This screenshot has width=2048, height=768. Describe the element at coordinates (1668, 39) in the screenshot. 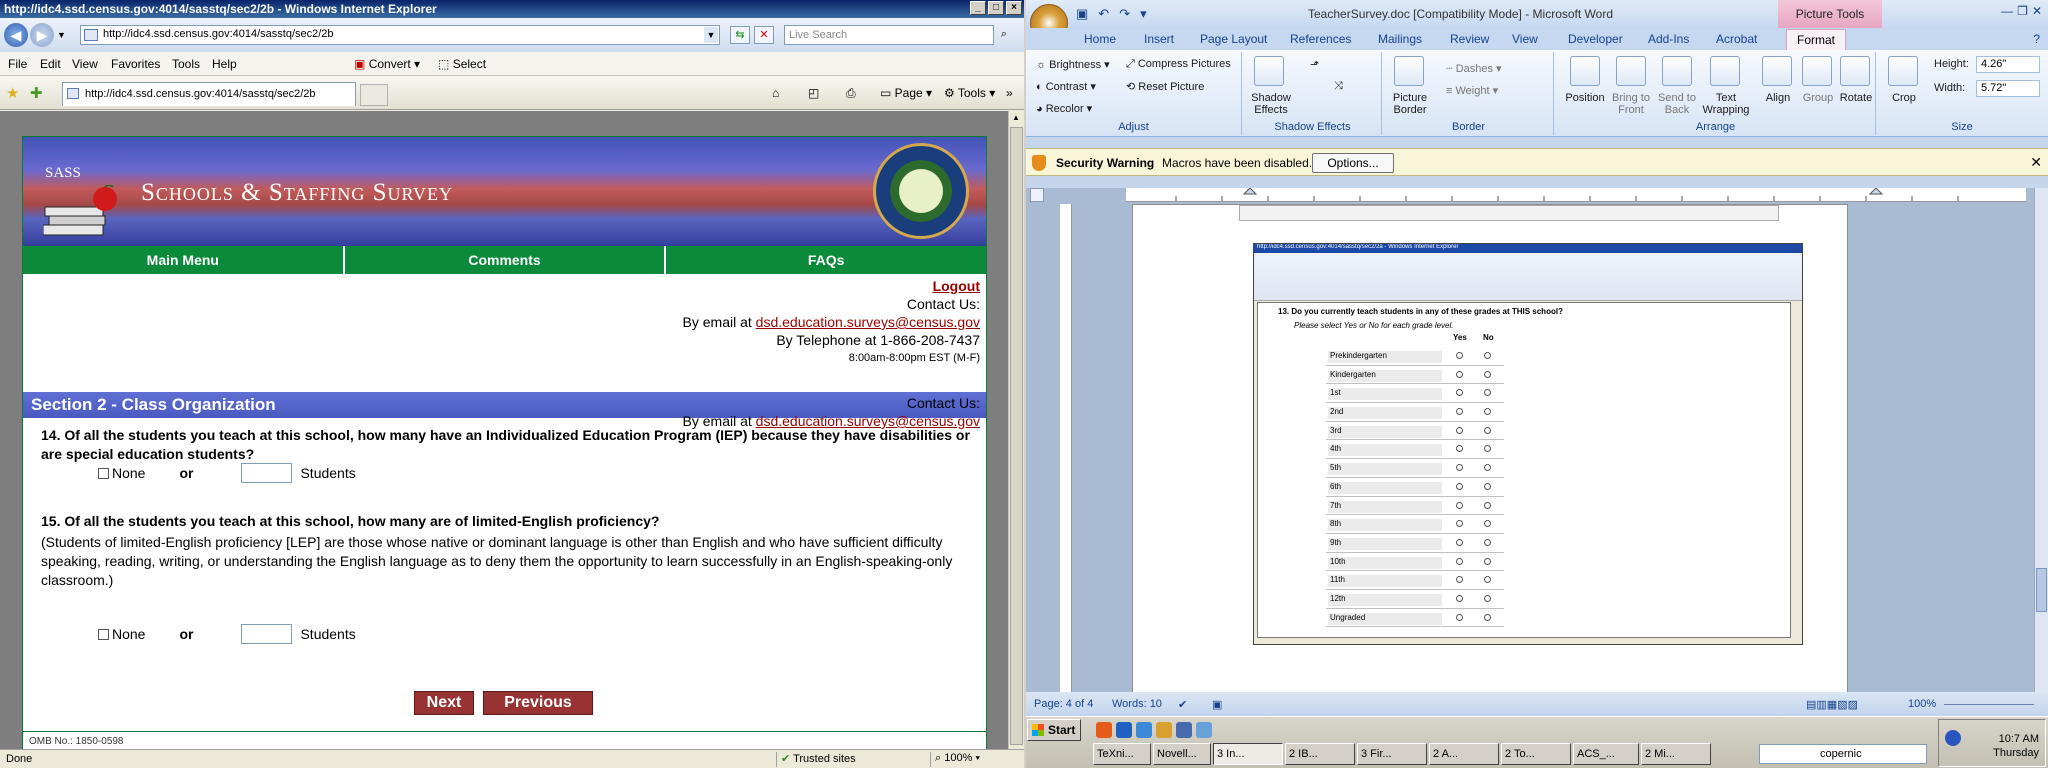

I see `tab-add-ins: Add-Ins` at that location.